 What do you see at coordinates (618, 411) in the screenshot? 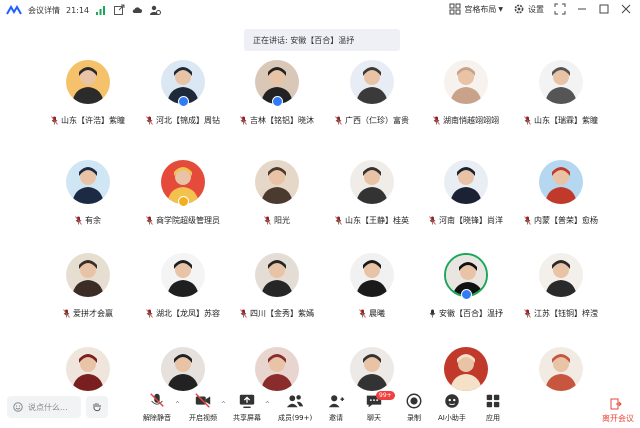
I see `leave-meeting-button: 离开会议` at bounding box center [618, 411].